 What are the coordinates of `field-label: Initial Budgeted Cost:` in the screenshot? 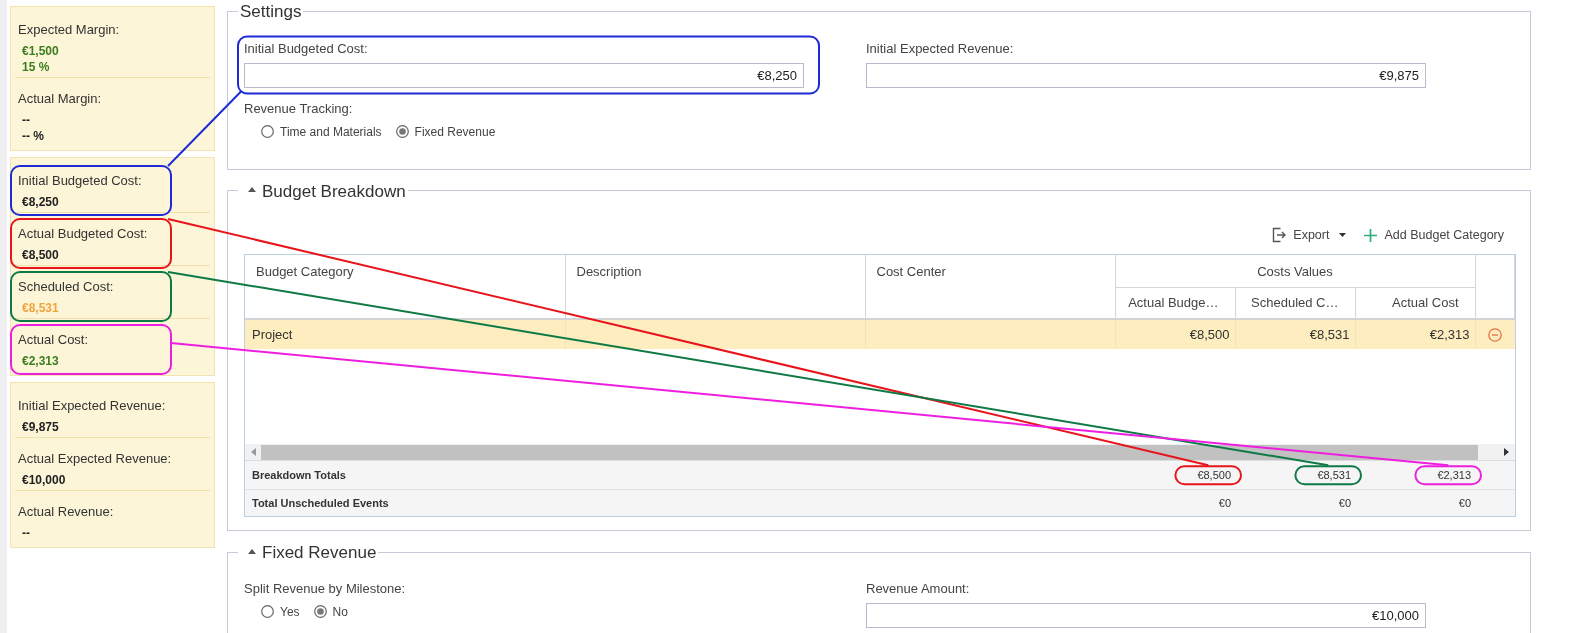 It's located at (306, 48).